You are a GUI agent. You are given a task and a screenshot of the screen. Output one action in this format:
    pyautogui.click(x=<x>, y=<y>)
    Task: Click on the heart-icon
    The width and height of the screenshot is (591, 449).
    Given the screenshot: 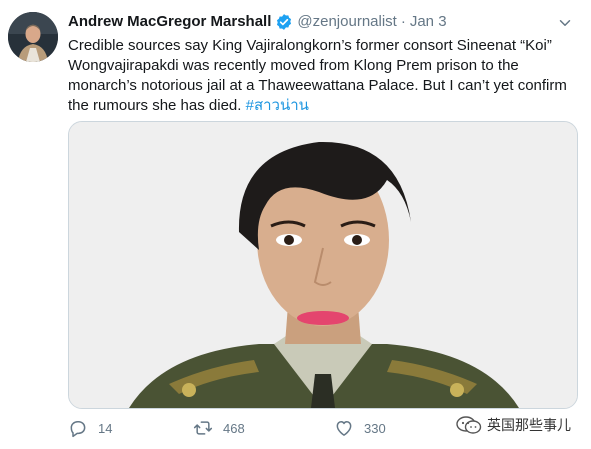 What is the action you would take?
    pyautogui.click(x=344, y=428)
    